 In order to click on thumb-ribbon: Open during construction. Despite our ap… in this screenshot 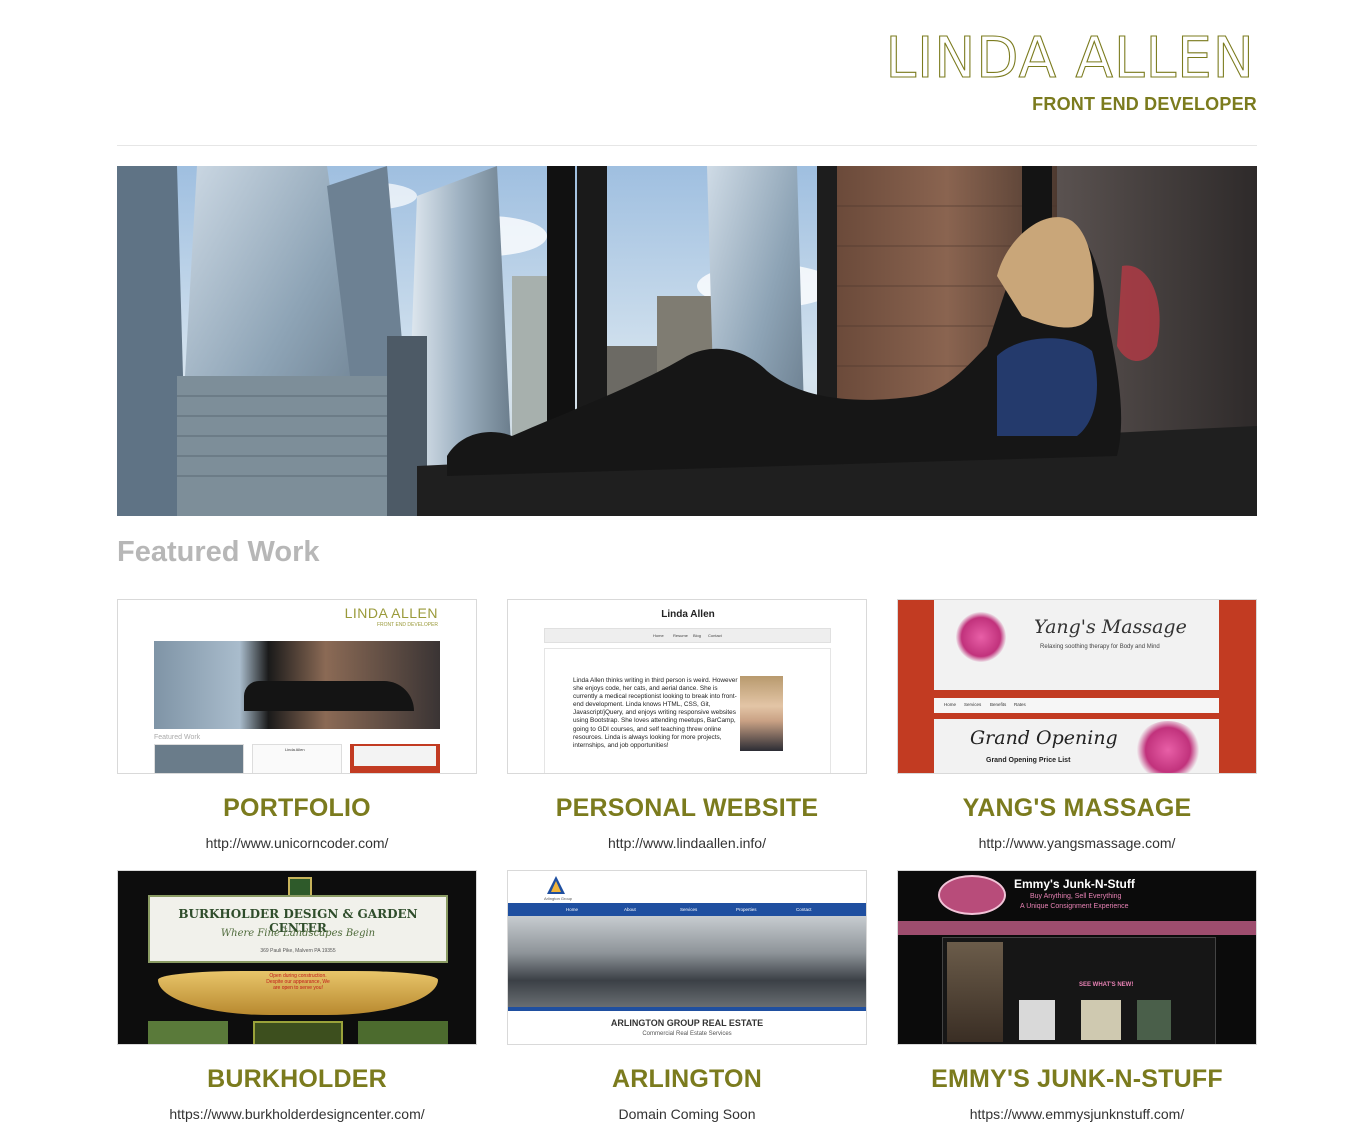, I will do `click(298, 993)`.